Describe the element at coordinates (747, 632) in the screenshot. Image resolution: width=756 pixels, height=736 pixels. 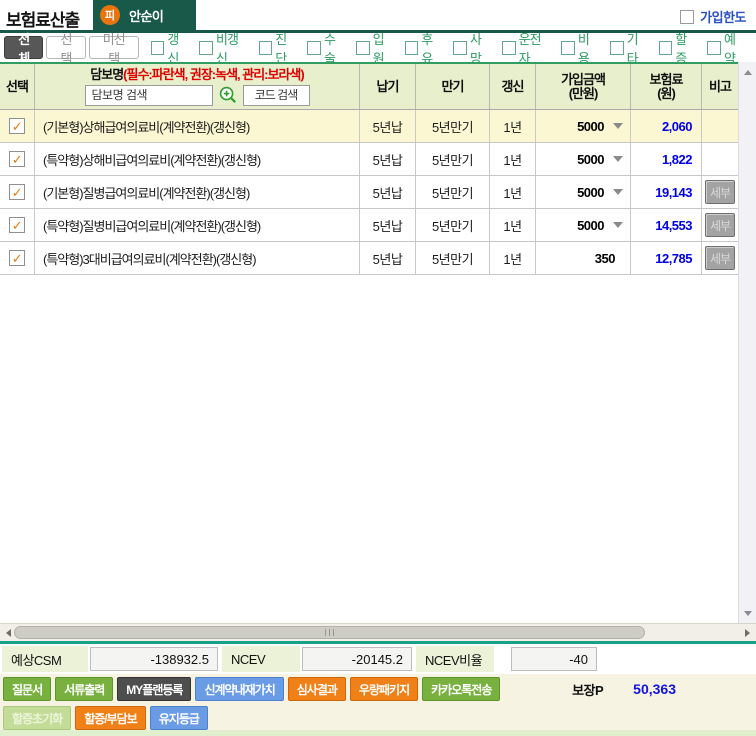
I see `scroll-right-icon` at that location.